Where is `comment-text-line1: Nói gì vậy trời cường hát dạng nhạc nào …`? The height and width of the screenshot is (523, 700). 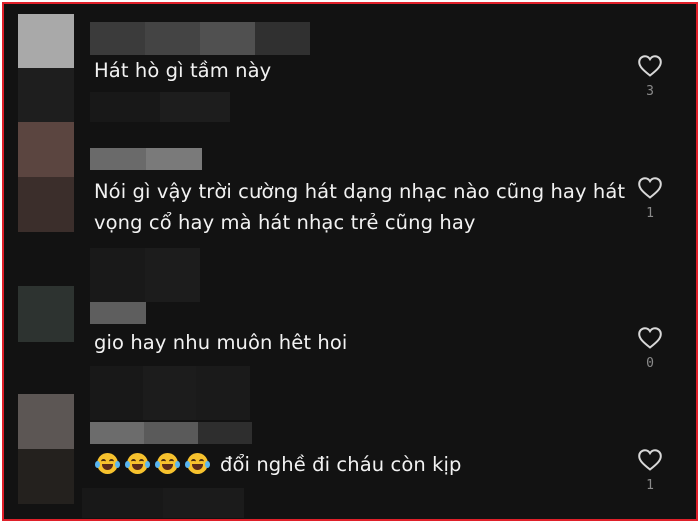
comment-text-line1: Nói gì vậy trời cường hát dạng nhạc nào … is located at coordinates (360, 191).